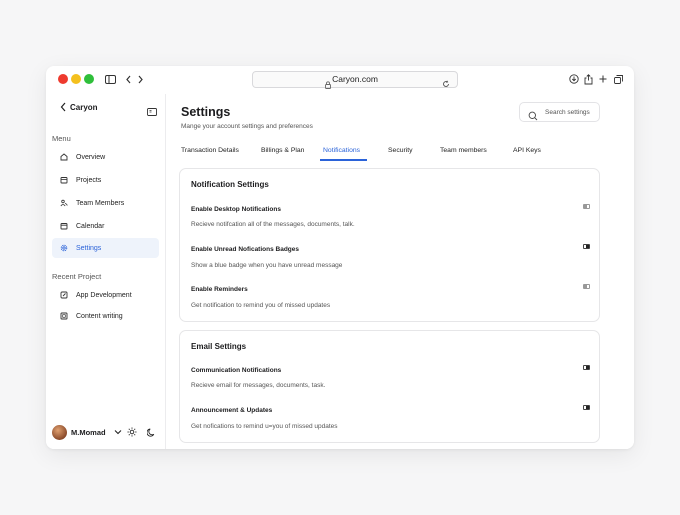 The width and height of the screenshot is (680, 515). Describe the element at coordinates (99, 316) in the screenshot. I see `recent-item-label: Content writing` at that location.